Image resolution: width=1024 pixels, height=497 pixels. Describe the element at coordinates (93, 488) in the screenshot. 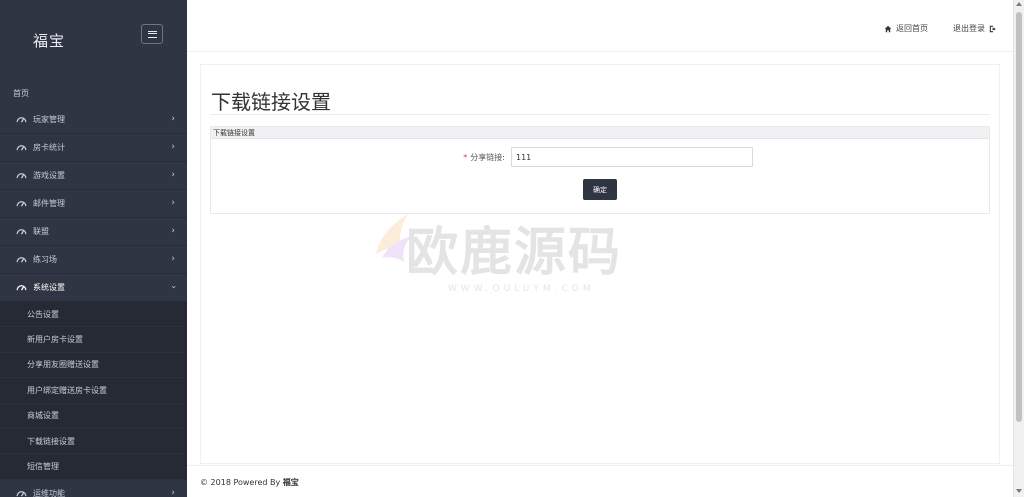

I see `sidebar-item-ops: 运维功能 ›` at that location.